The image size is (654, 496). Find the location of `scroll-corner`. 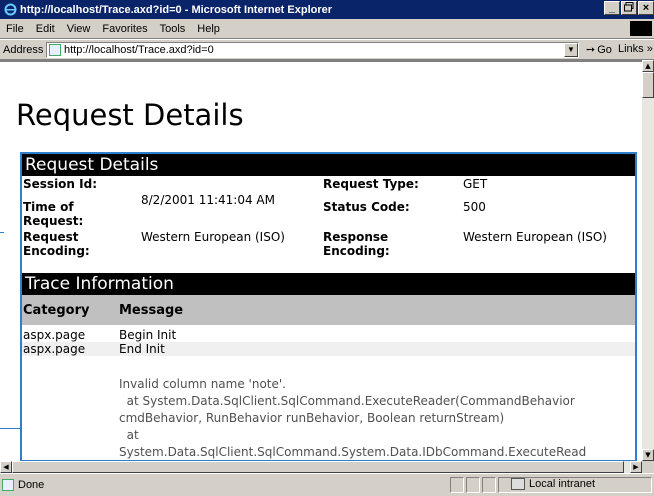

scroll-corner is located at coordinates (648, 467).